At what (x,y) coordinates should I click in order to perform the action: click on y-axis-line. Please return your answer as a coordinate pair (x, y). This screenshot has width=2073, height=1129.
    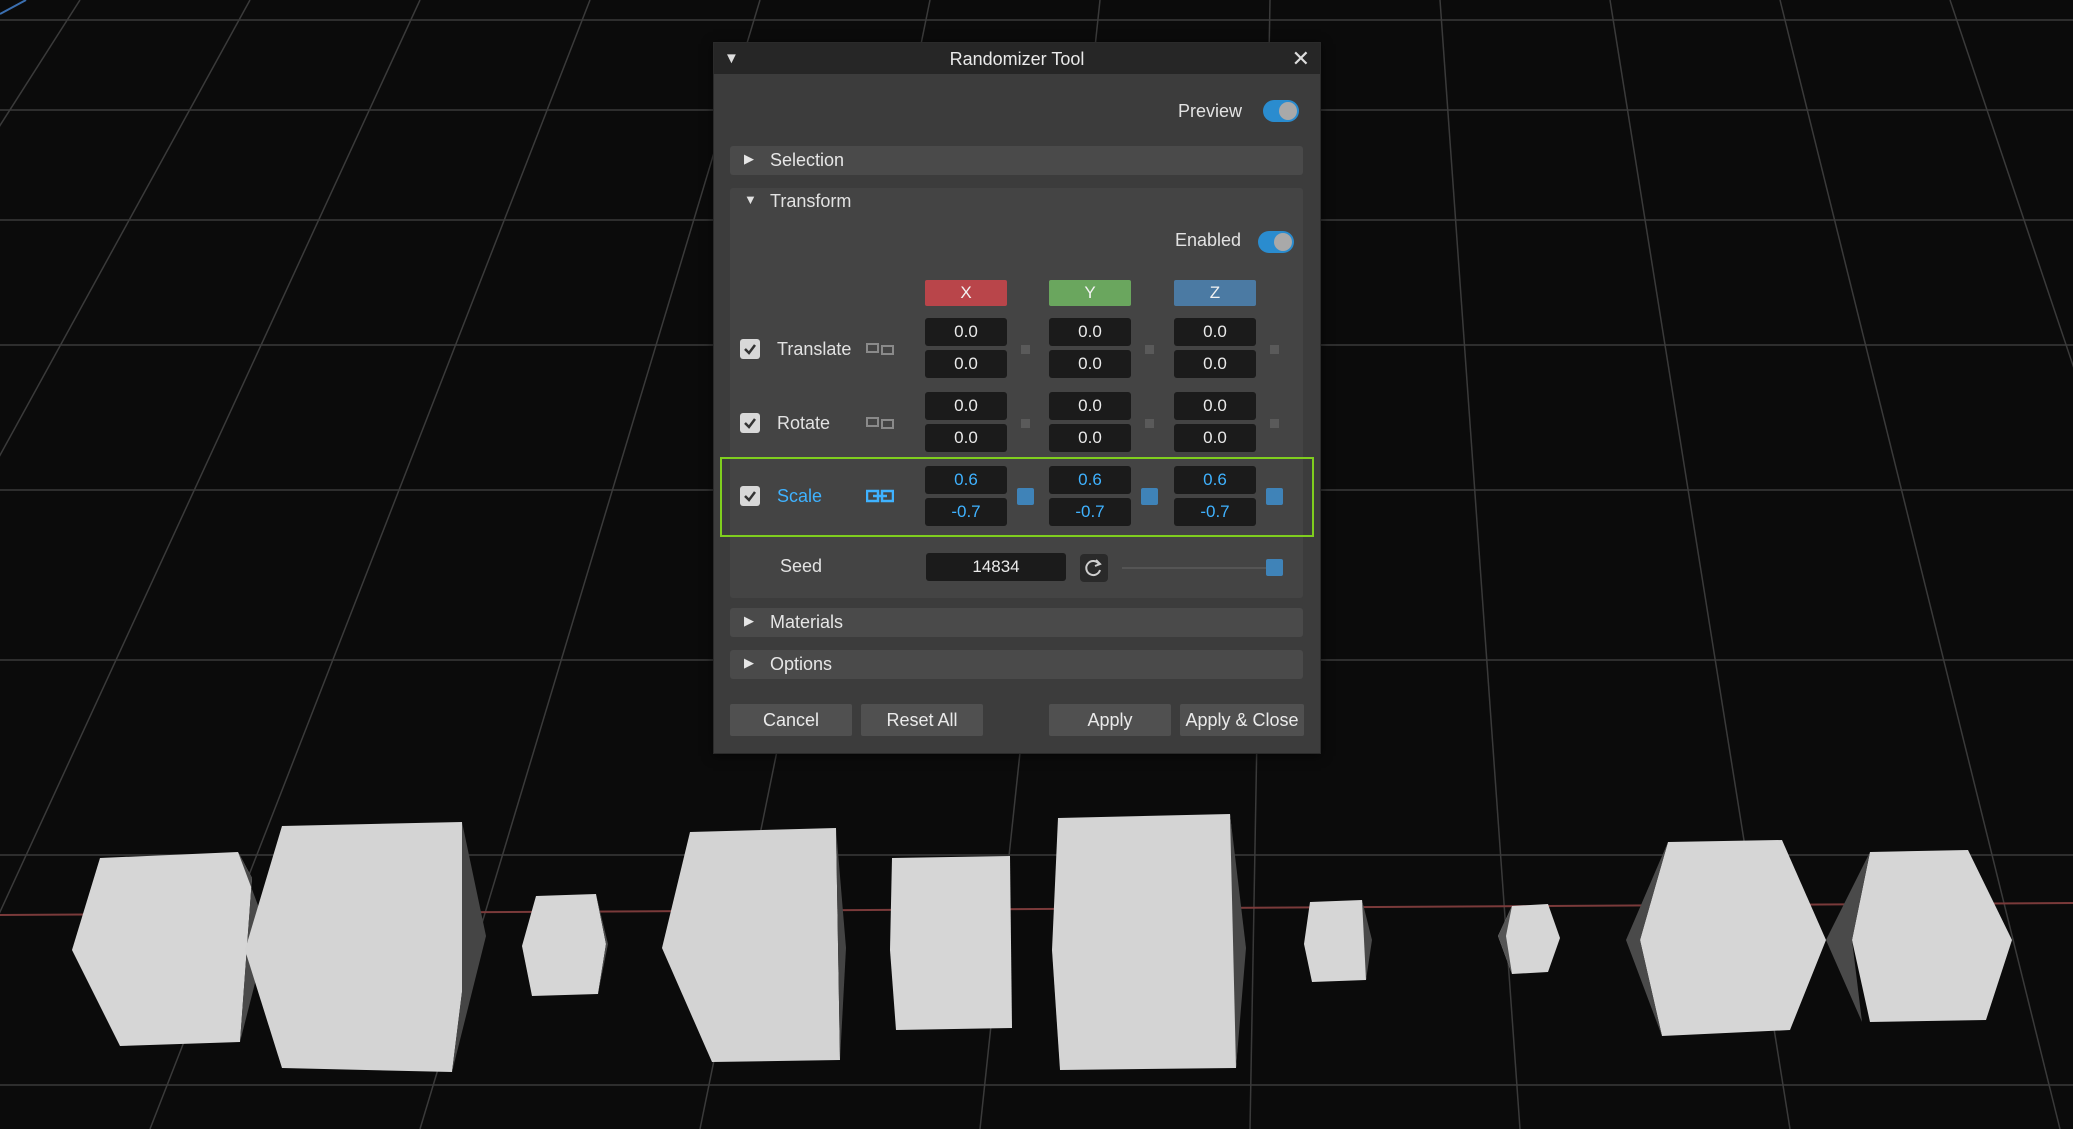
    Looking at the image, I should click on (13, 7).